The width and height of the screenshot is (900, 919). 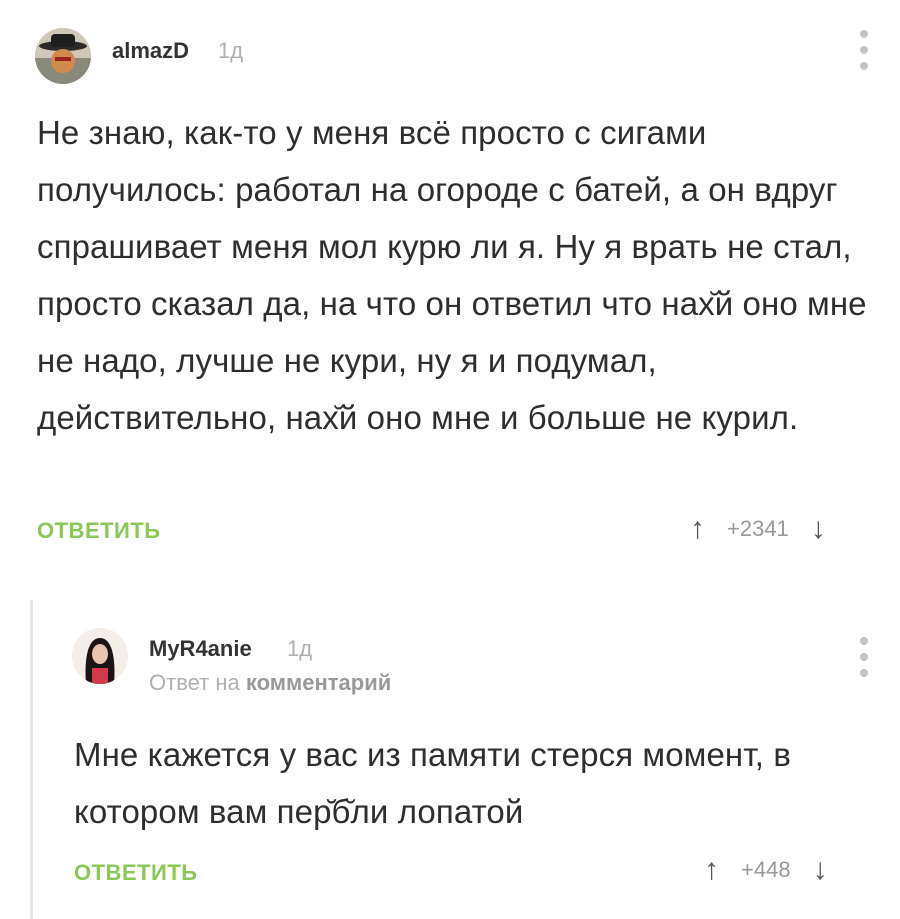 I want to click on score: +448, so click(x=766, y=869).